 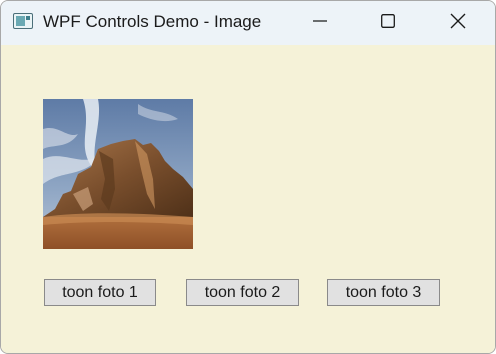 I want to click on minimize-button, so click(x=320, y=23).